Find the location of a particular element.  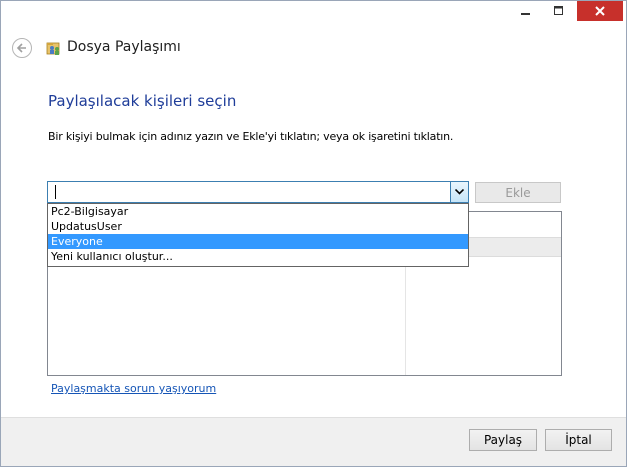

maximize-button is located at coordinates (558, 11).